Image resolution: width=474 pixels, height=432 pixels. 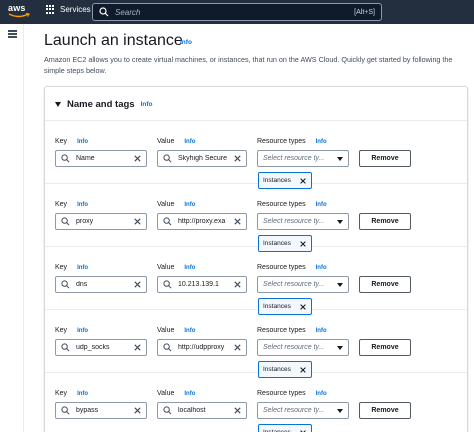 I want to click on tag-value-input: http://udpproxy, so click(x=202, y=347).